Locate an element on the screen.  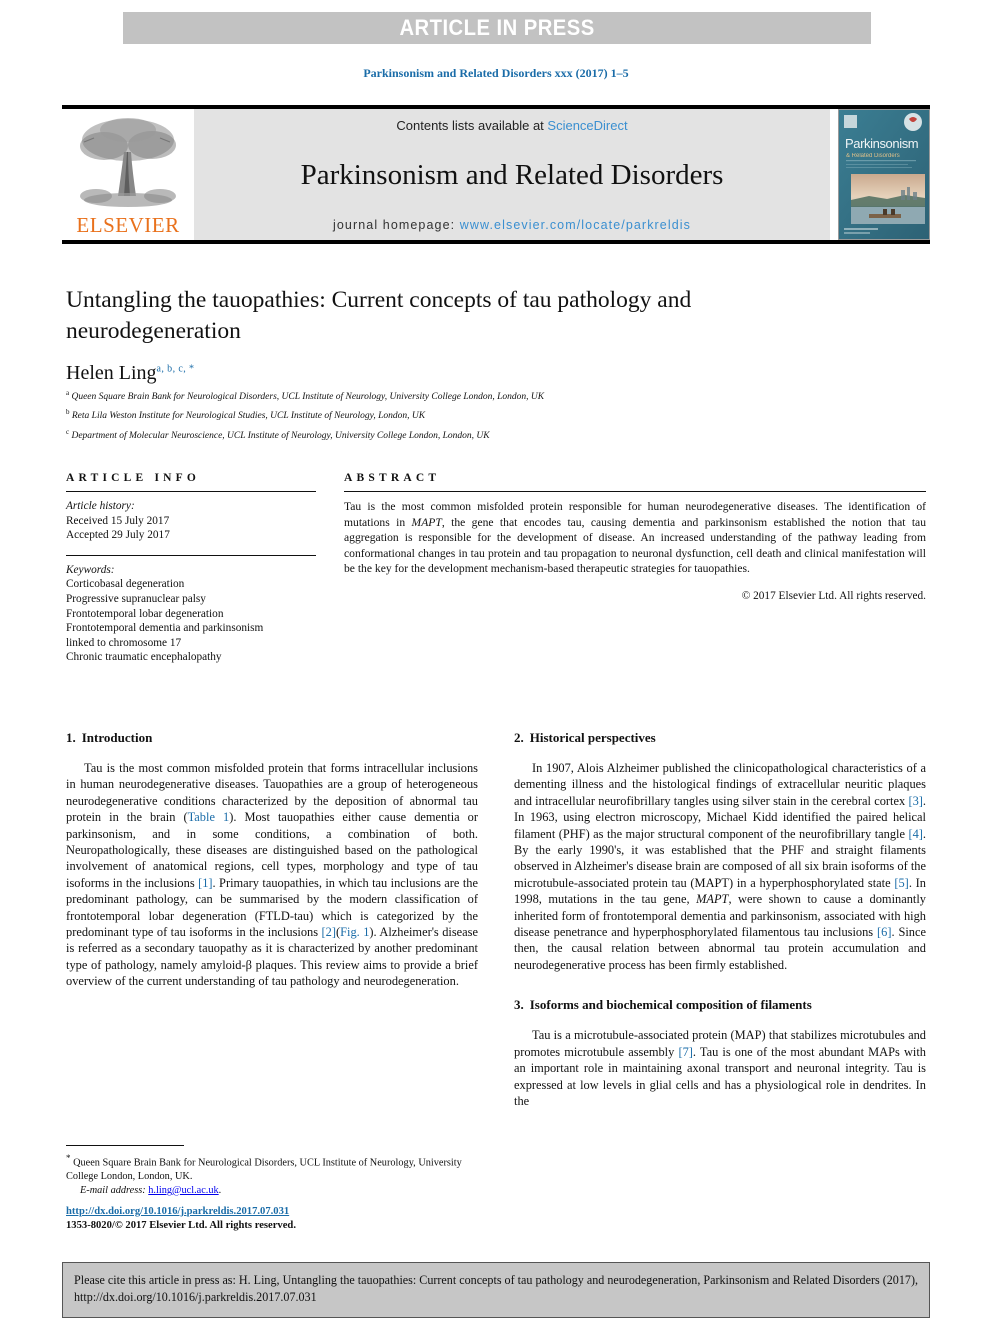
abstract-label: ABSTRACT is located at coordinates (392, 478).